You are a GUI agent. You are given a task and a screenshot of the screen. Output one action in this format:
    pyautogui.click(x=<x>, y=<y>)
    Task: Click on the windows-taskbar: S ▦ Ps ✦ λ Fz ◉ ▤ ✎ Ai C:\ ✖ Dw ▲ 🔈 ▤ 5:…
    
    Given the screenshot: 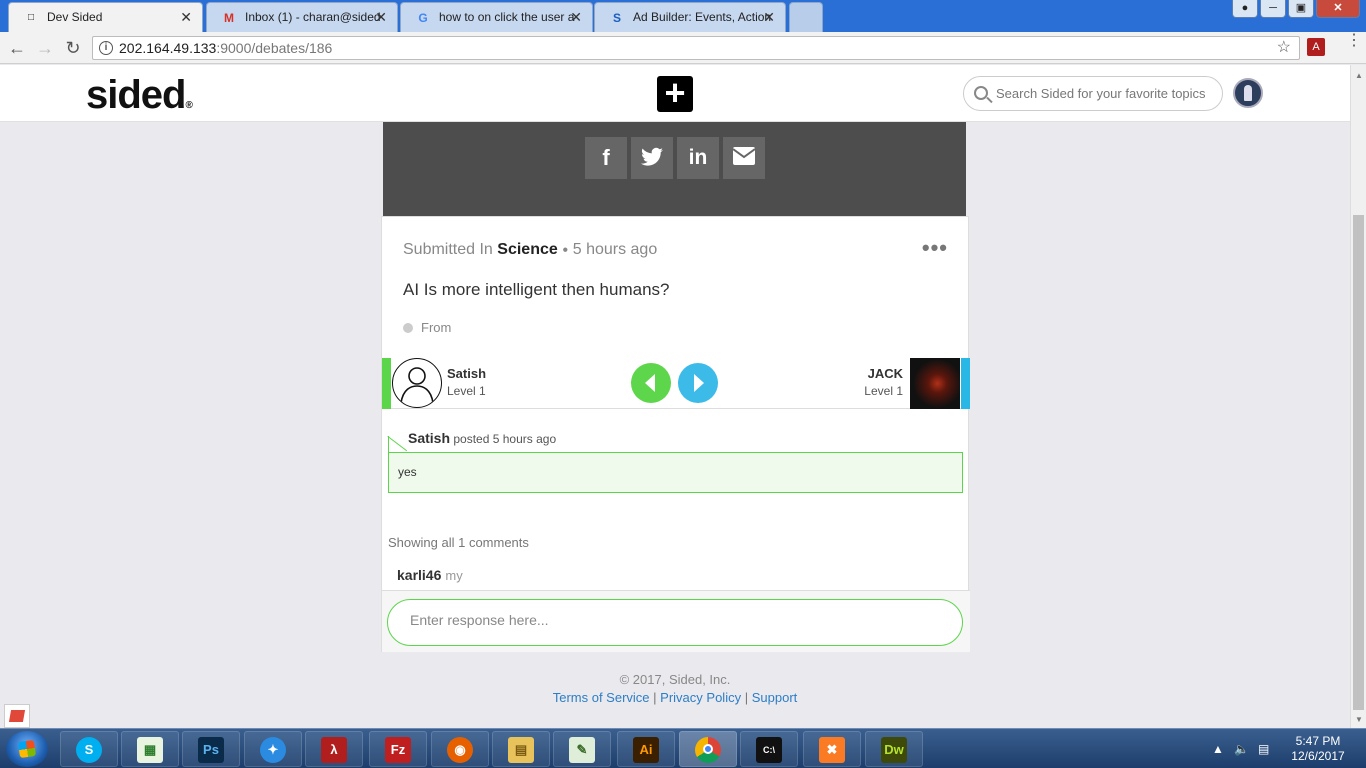 What is the action you would take?
    pyautogui.click(x=683, y=748)
    